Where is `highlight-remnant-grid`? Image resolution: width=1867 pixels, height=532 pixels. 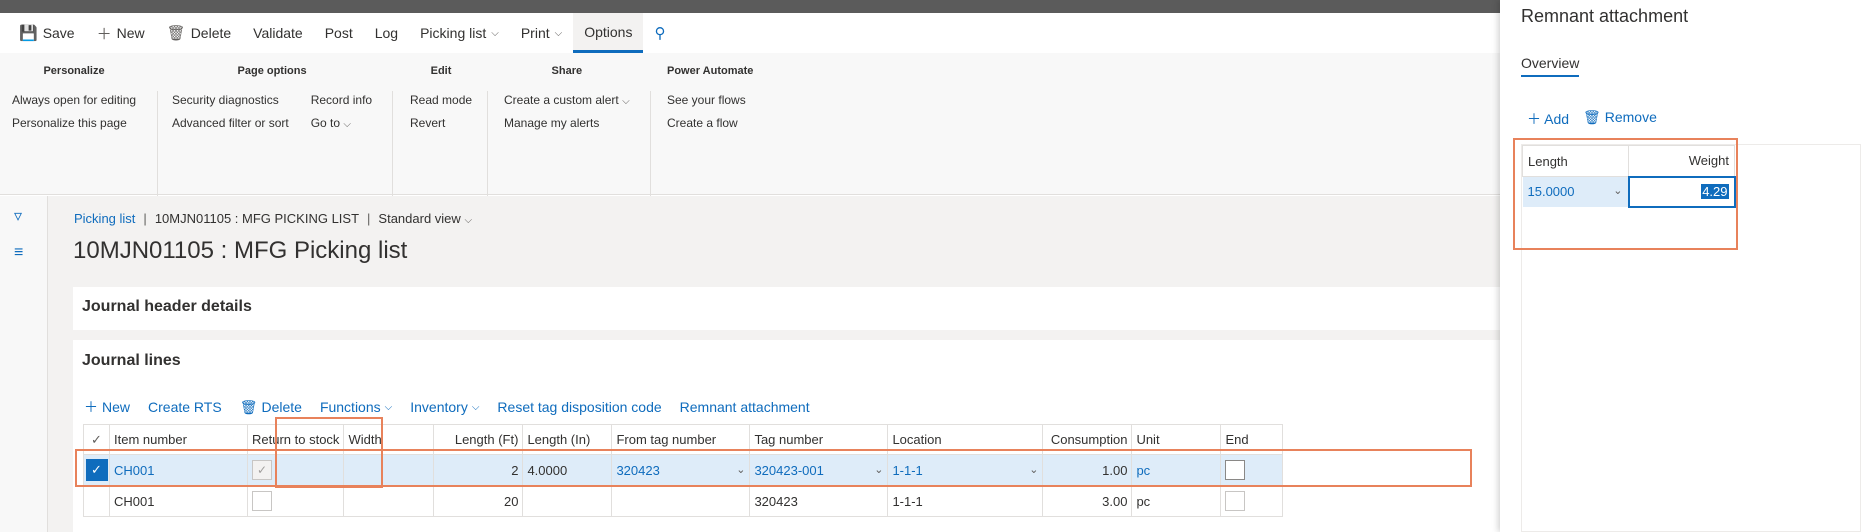 highlight-remnant-grid is located at coordinates (1625, 194).